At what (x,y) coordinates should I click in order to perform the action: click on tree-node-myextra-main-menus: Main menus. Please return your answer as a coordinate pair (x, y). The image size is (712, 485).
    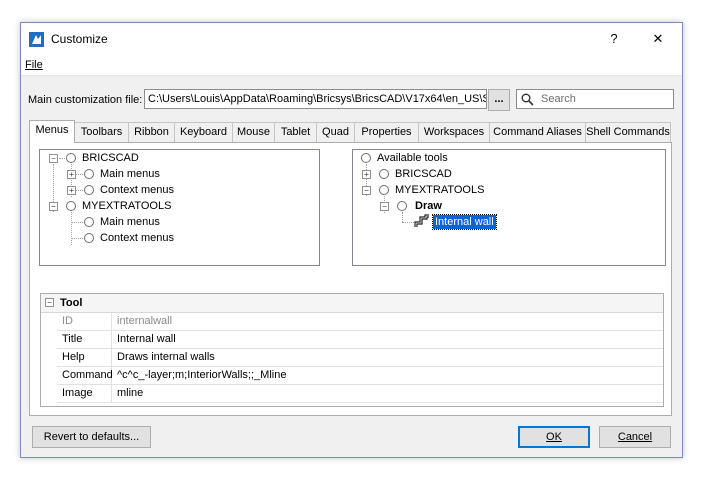
    Looking at the image, I should click on (130, 222).